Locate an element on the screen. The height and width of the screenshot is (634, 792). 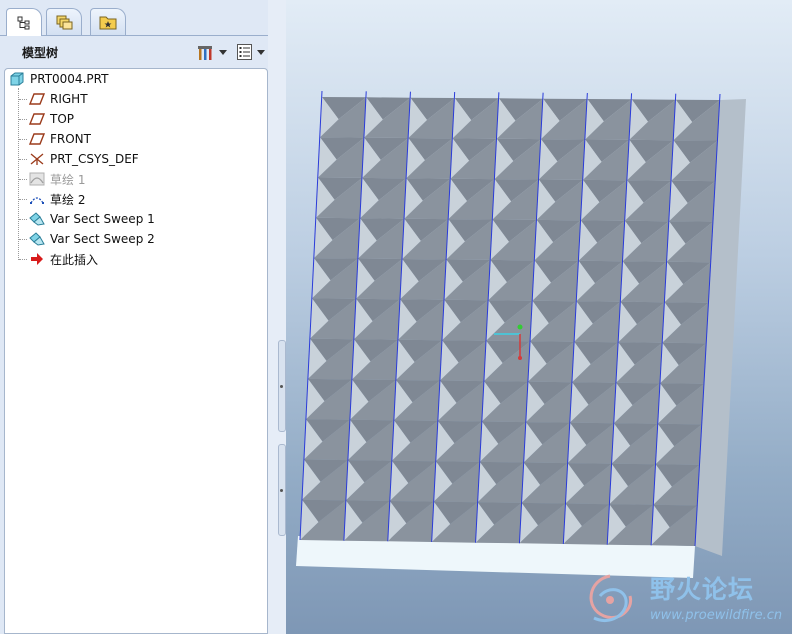
tree-item-sketch-2: 草绘 2 is located at coordinates (57, 199).